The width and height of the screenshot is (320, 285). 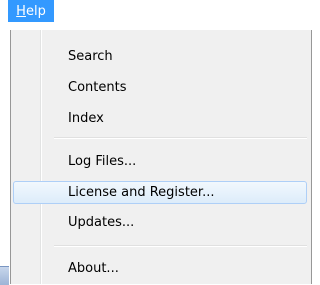 I want to click on menu-item-index: Index, so click(x=160, y=118).